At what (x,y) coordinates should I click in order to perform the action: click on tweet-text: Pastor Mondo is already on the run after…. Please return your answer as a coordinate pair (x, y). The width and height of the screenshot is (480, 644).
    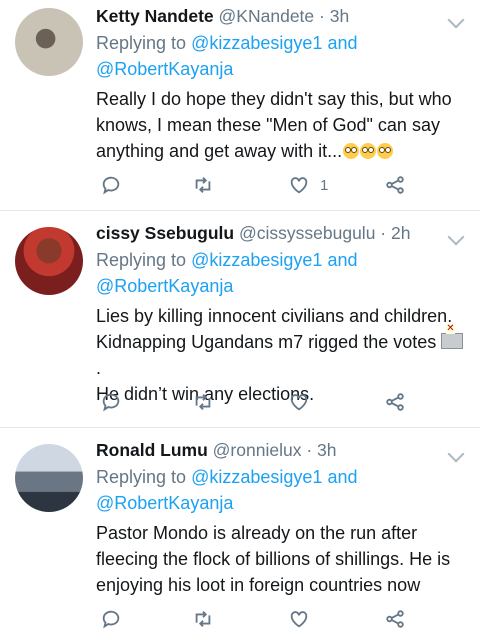
    Looking at the image, I should click on (273, 559).